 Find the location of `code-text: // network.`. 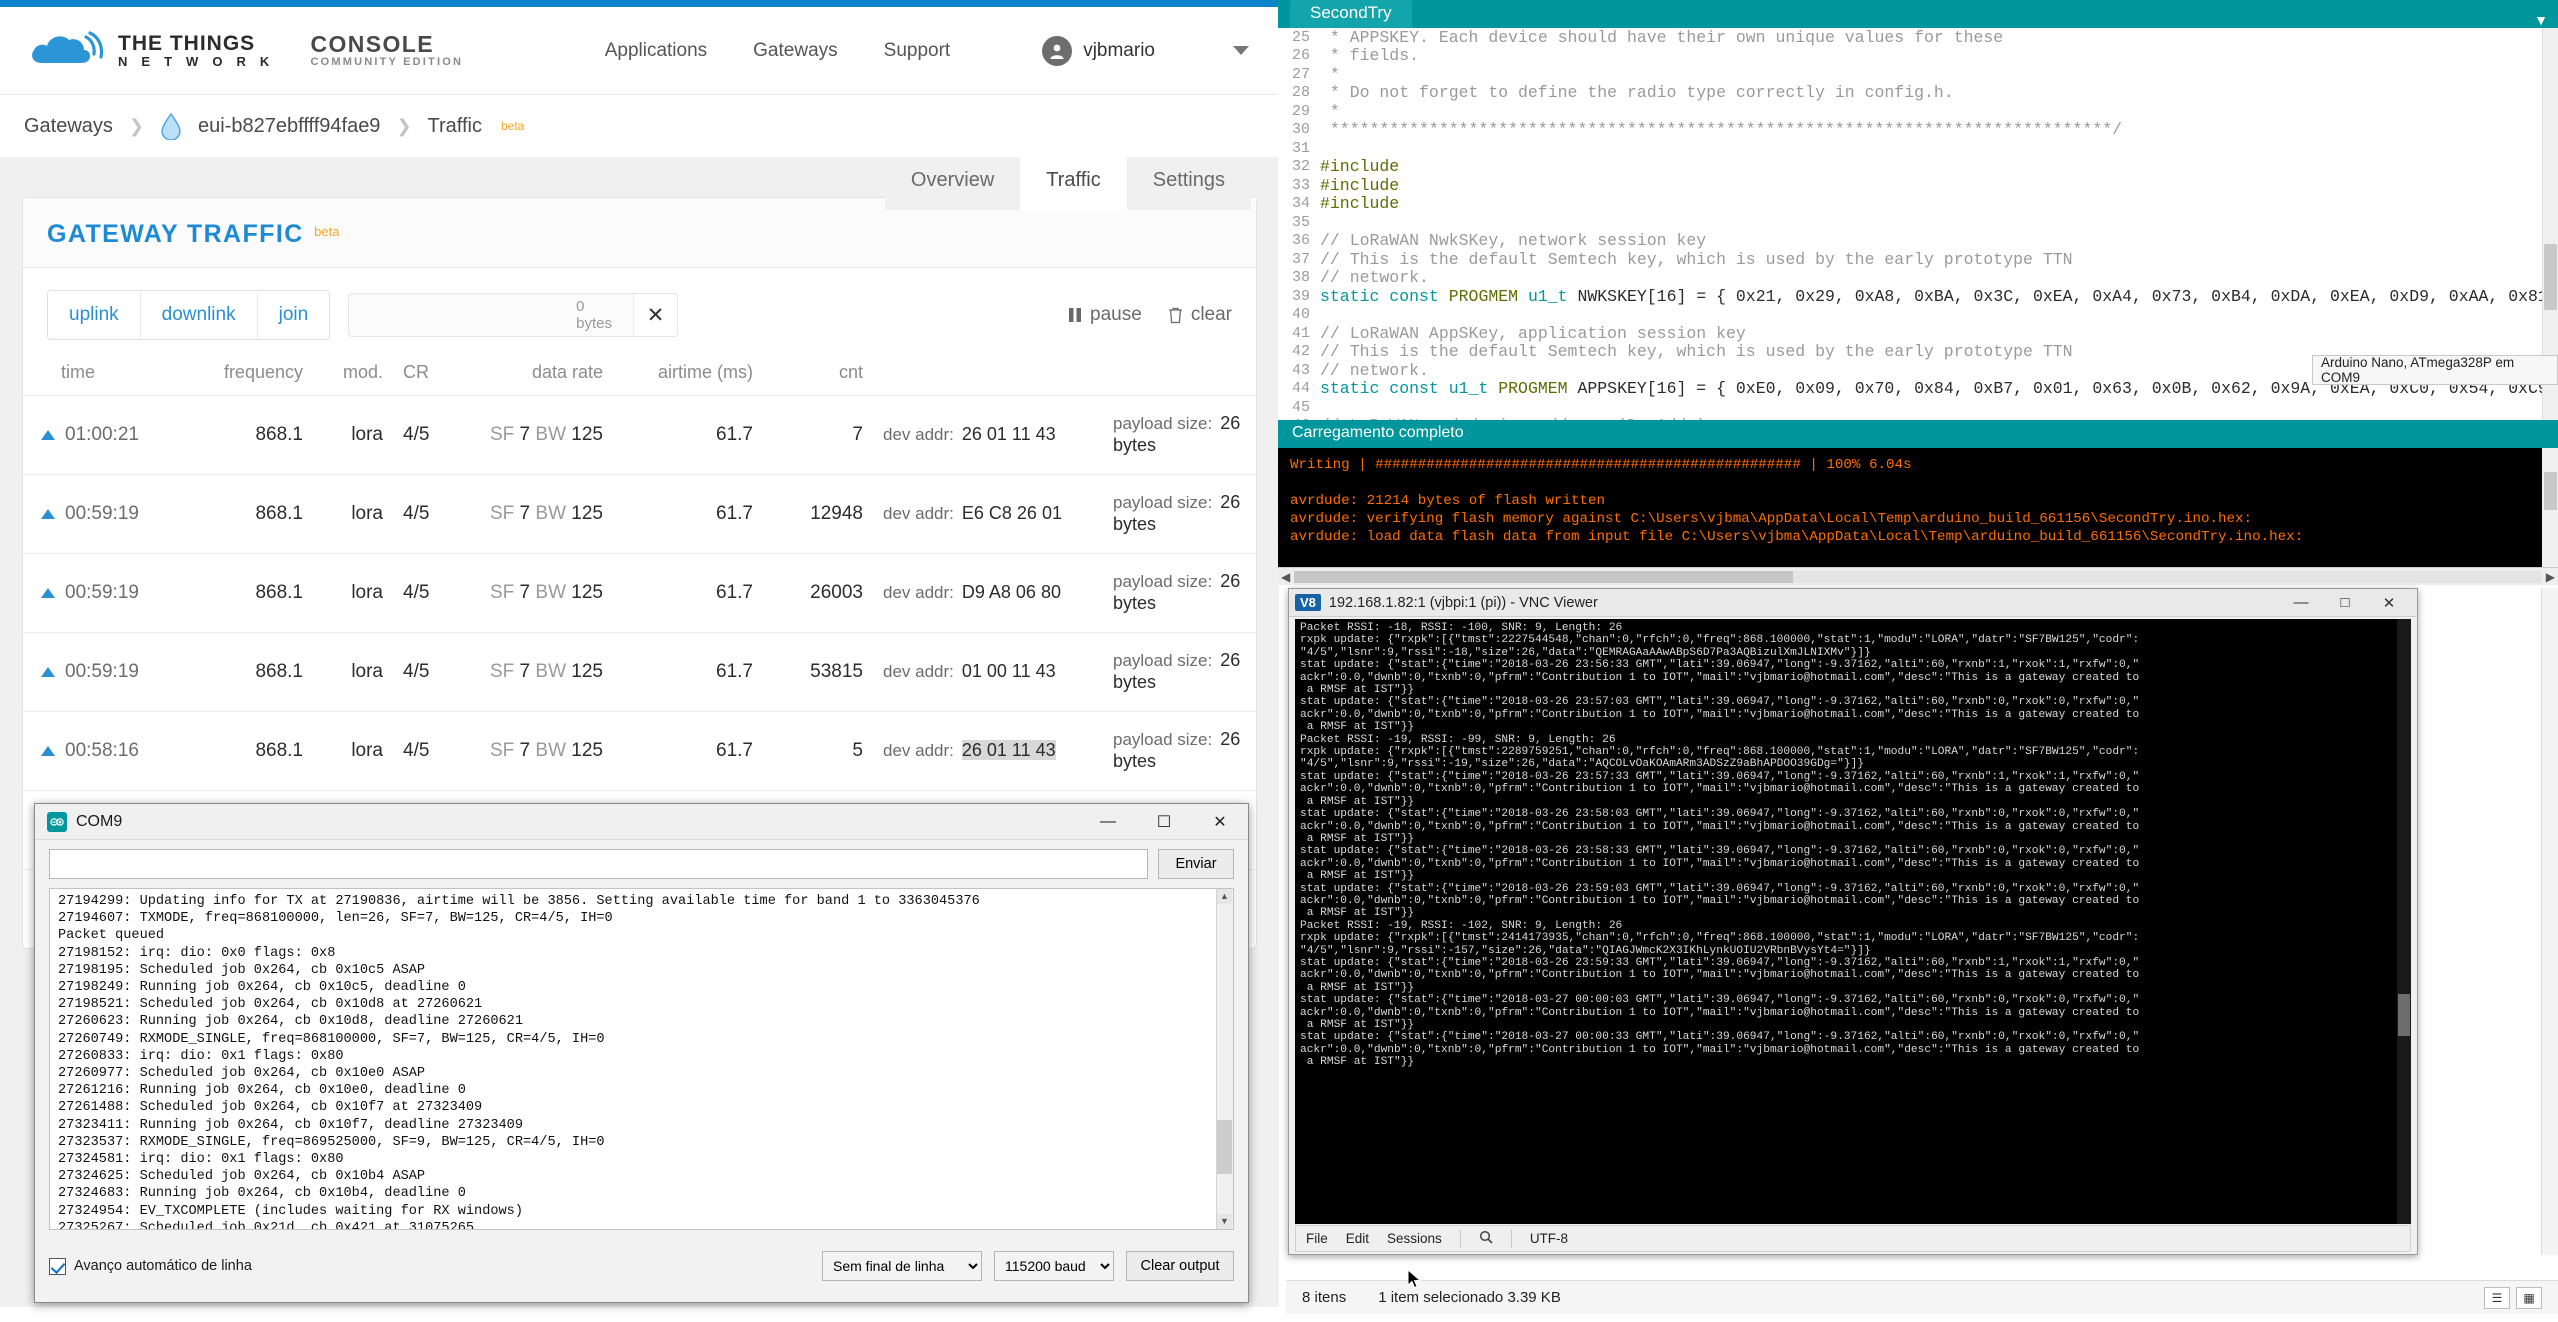

code-text: // network. is located at coordinates (1374, 278).